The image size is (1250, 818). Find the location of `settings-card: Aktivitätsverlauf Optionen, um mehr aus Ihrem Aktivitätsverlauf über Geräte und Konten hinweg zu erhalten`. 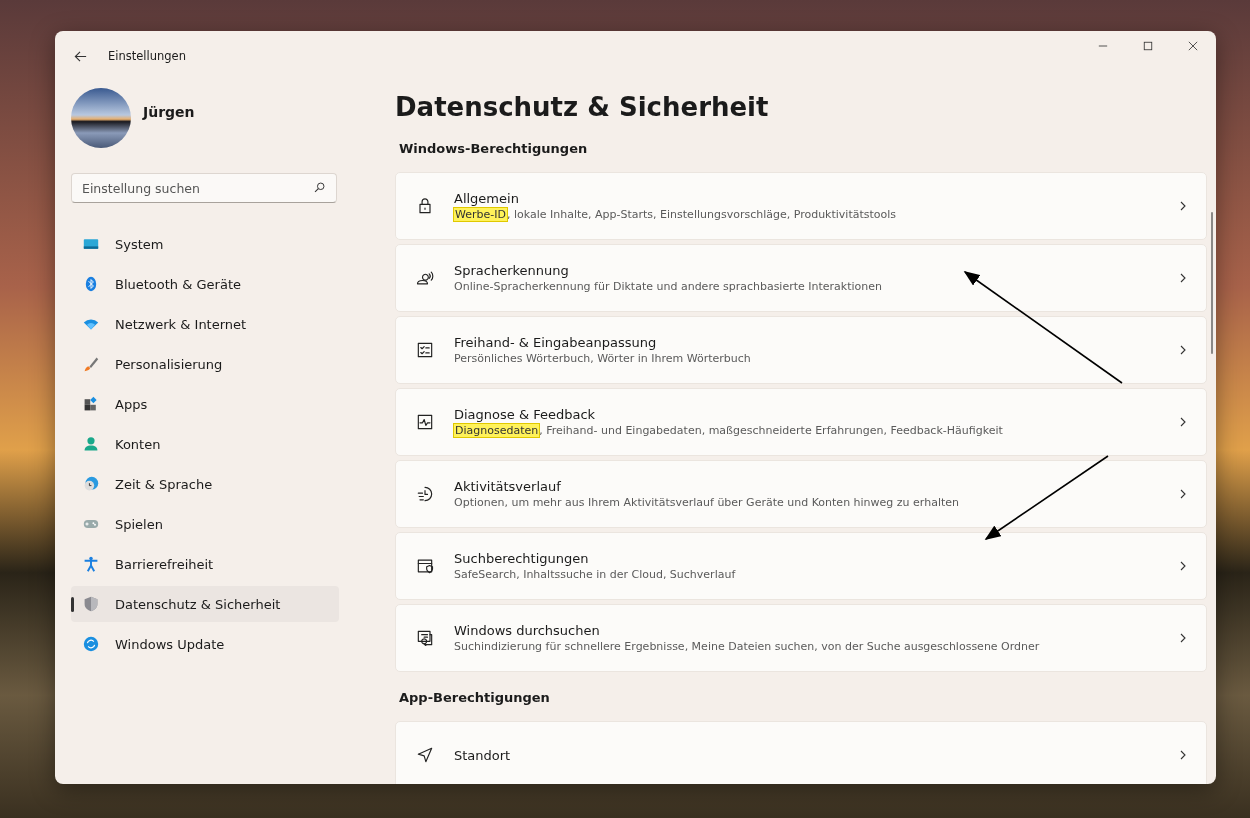

settings-card: Aktivitätsverlauf Optionen, um mehr aus Ihrem Aktivitätsverlauf über Geräte und Konten hinweg zu erhalten is located at coordinates (801, 494).